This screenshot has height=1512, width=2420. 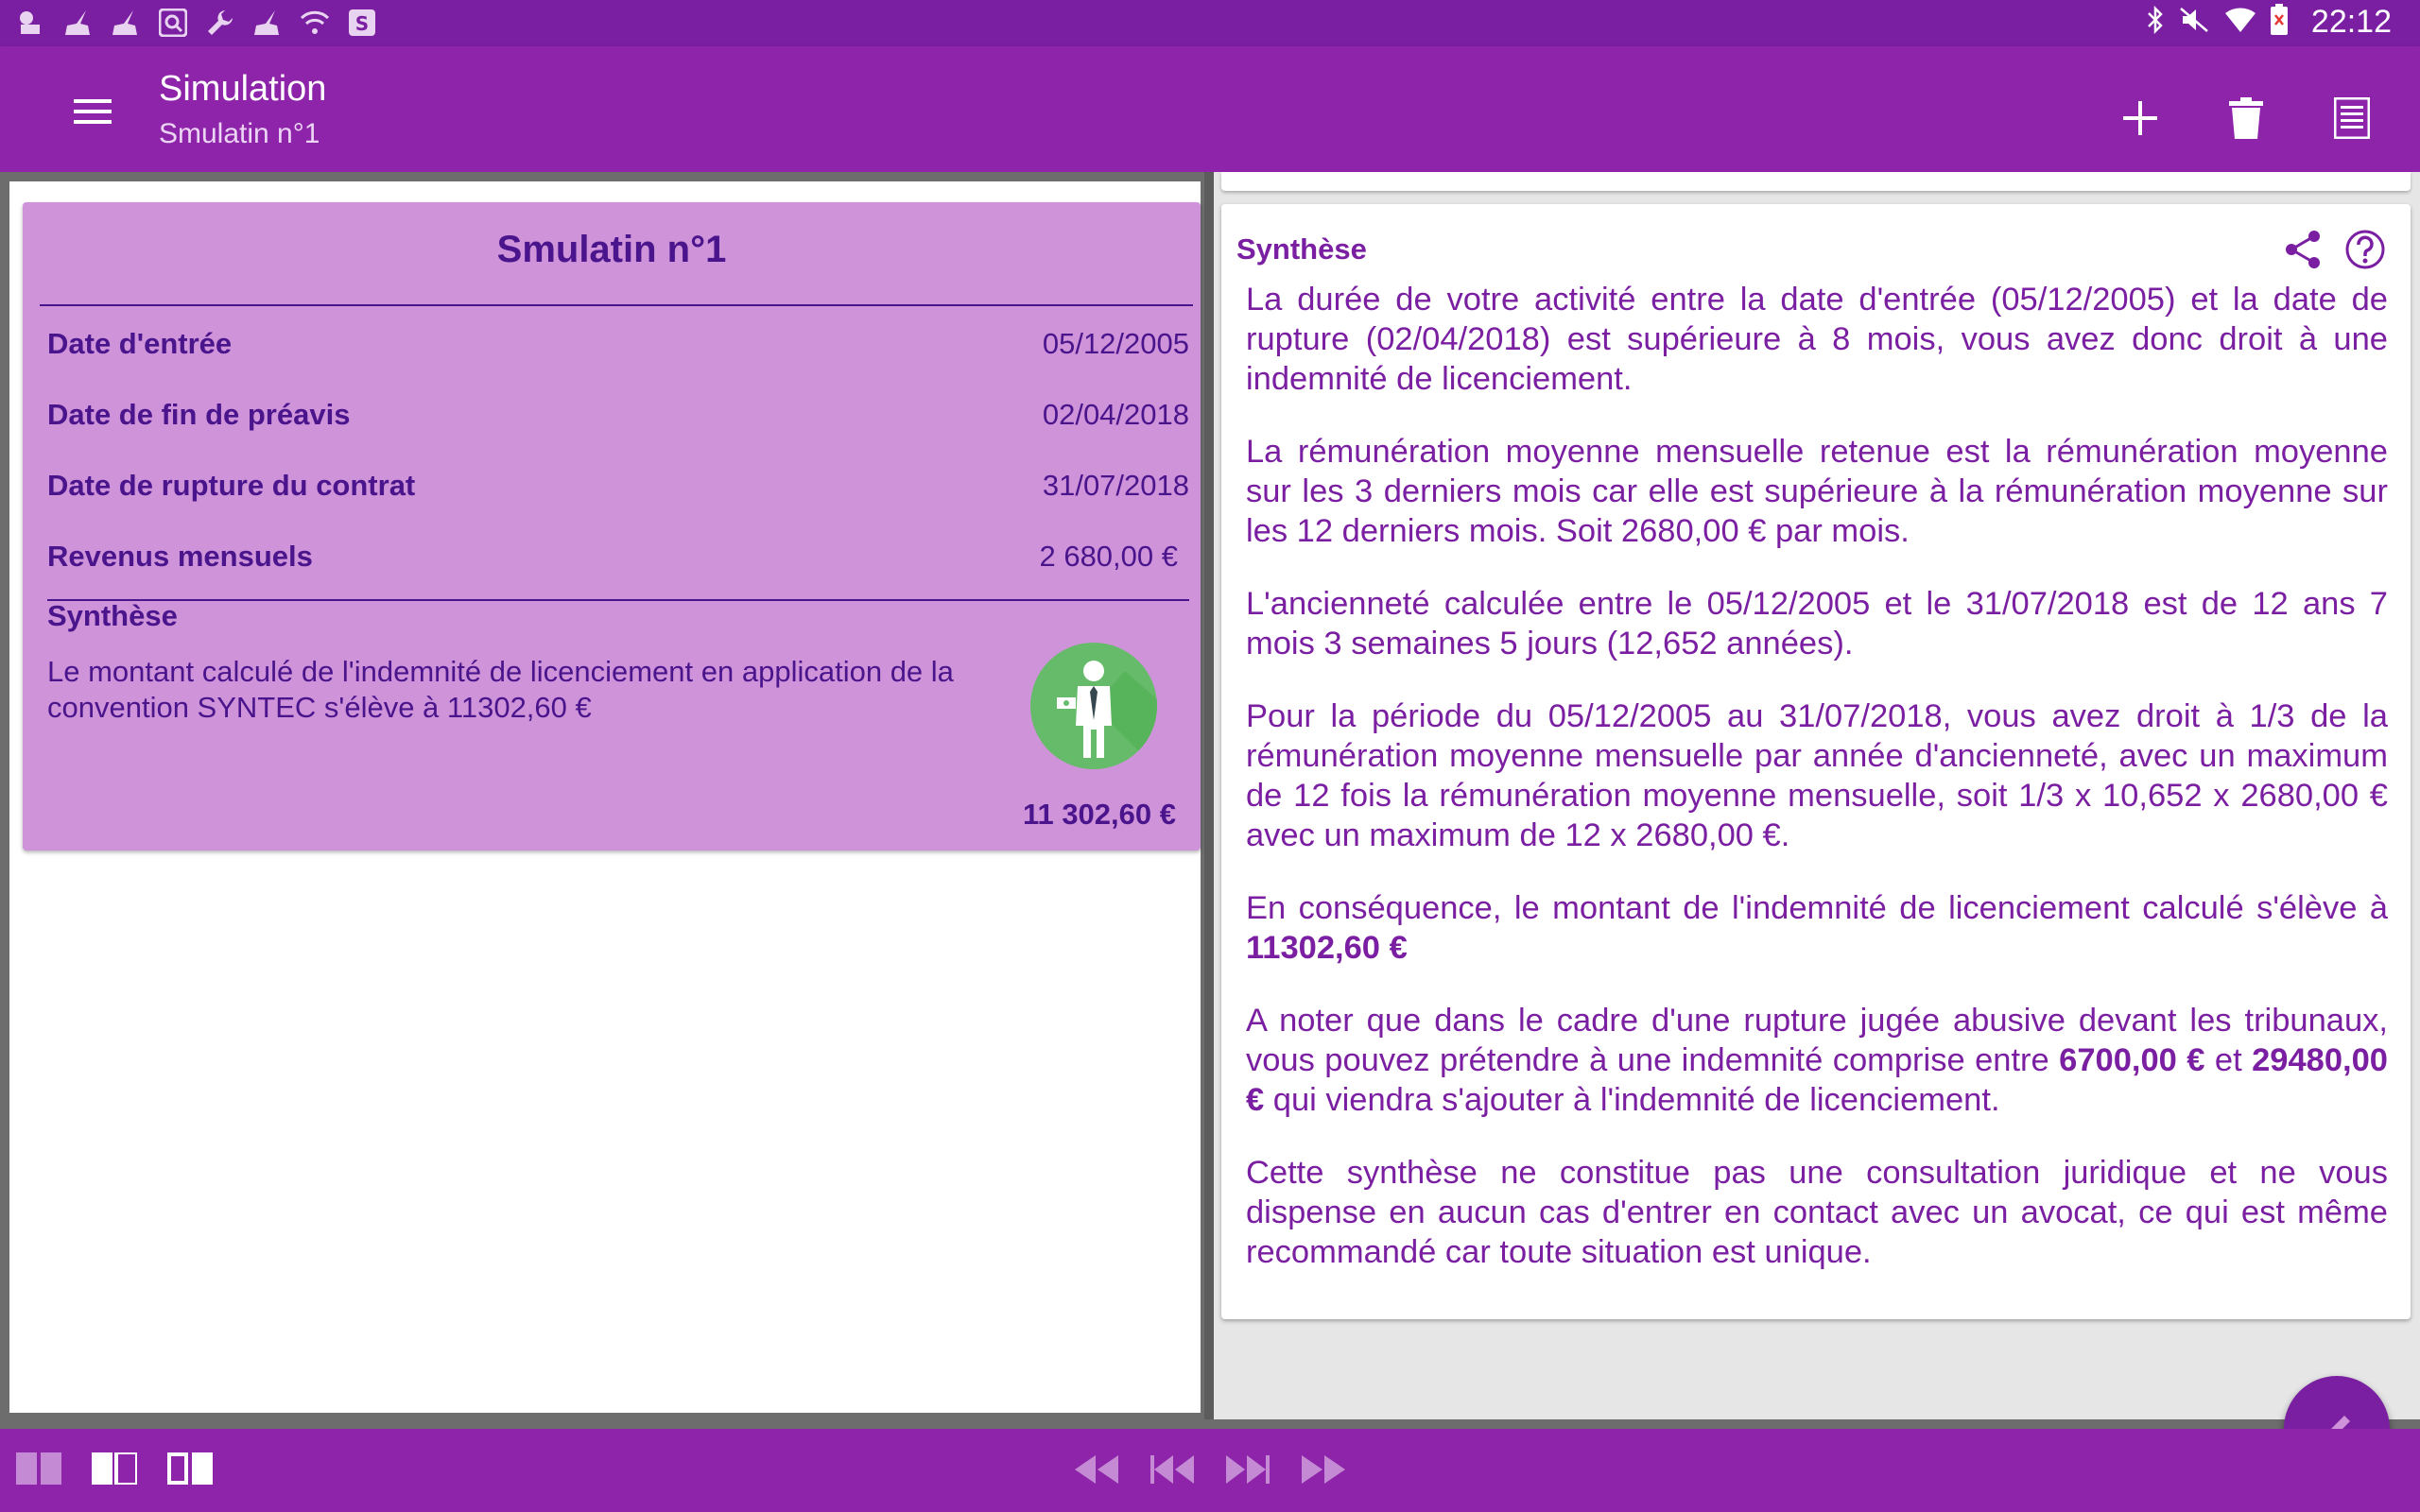 I want to click on list-icon, so click(x=2352, y=118).